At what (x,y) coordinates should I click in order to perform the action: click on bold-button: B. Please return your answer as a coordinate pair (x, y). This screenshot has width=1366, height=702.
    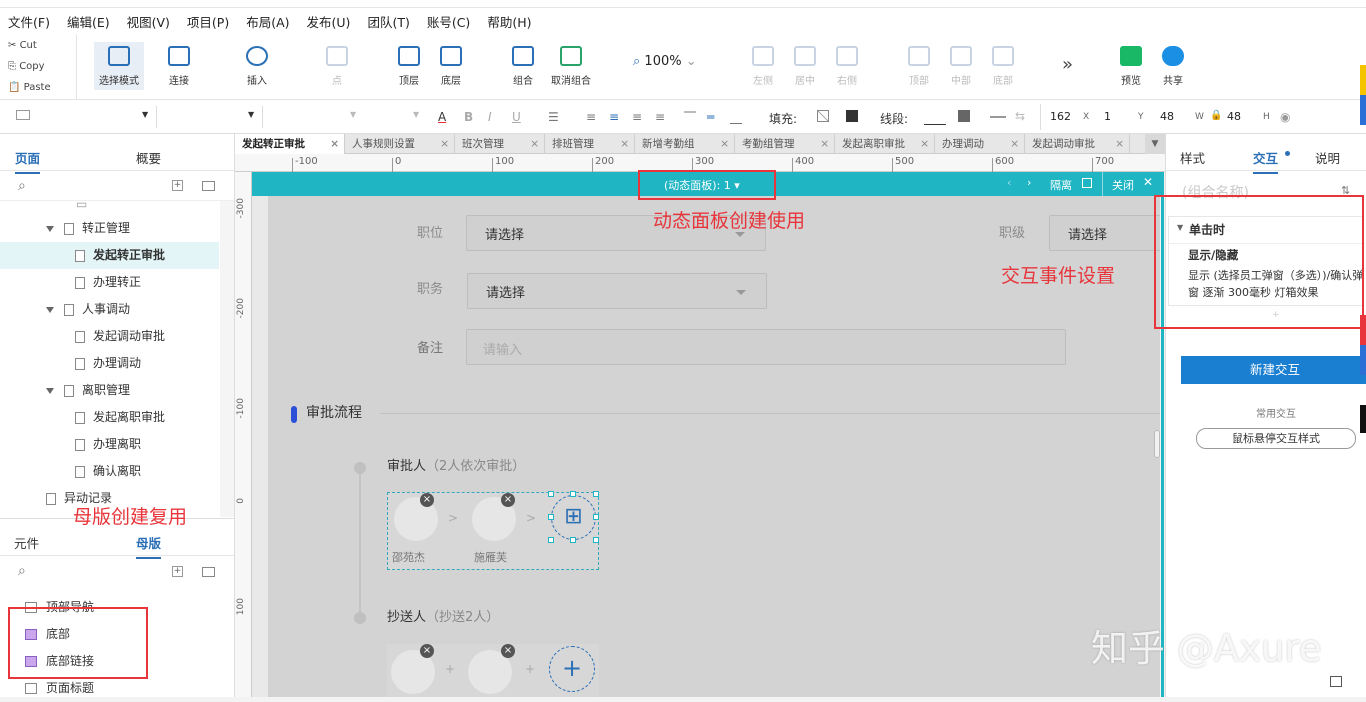
    Looking at the image, I should click on (468, 117).